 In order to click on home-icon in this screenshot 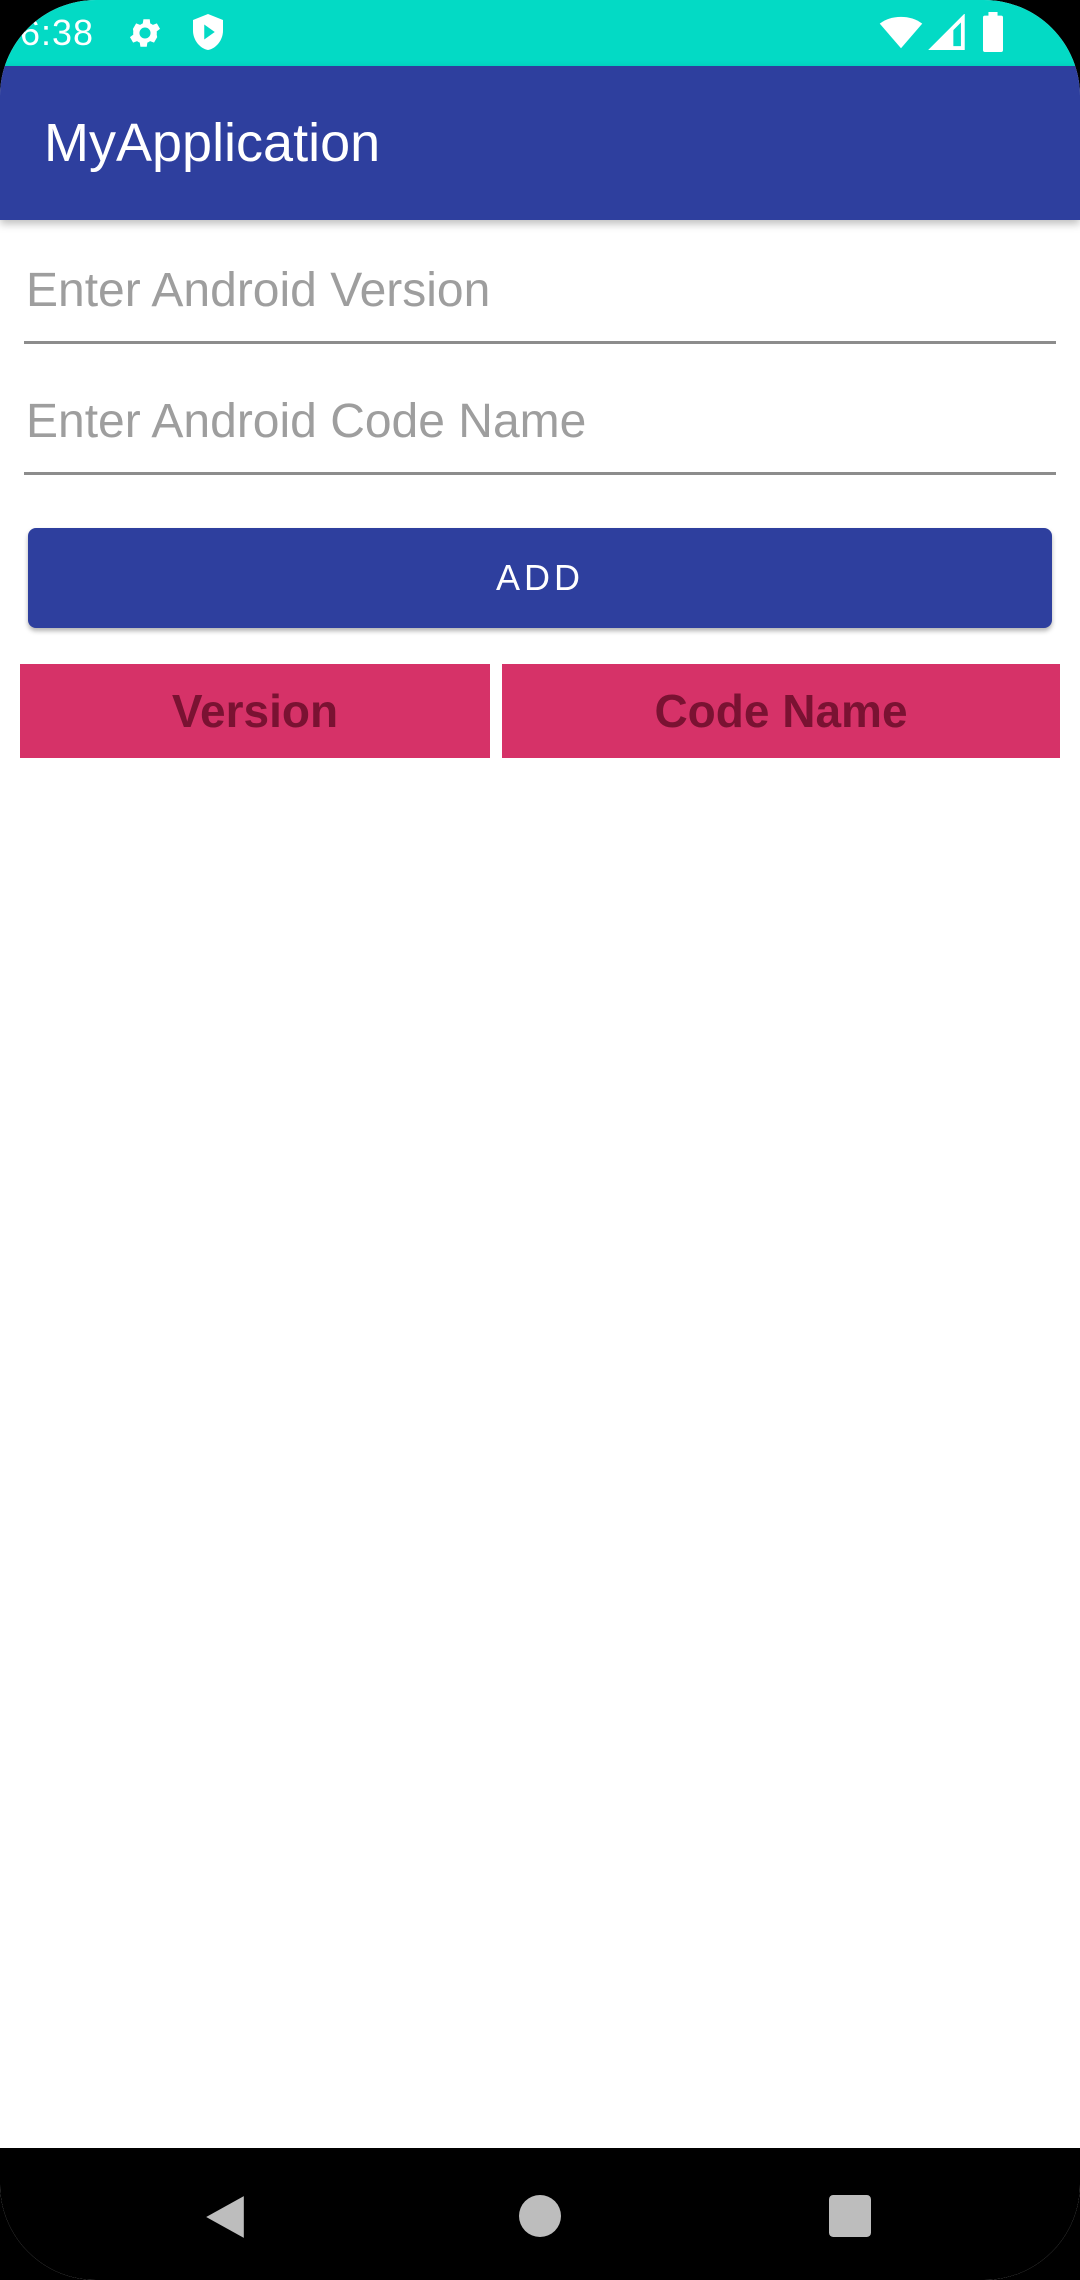, I will do `click(540, 2216)`.